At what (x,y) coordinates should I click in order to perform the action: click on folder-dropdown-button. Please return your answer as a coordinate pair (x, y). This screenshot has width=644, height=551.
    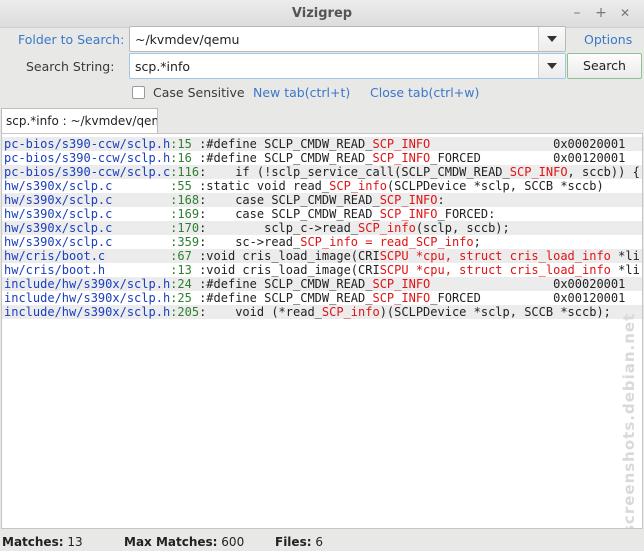
    Looking at the image, I should click on (551, 39).